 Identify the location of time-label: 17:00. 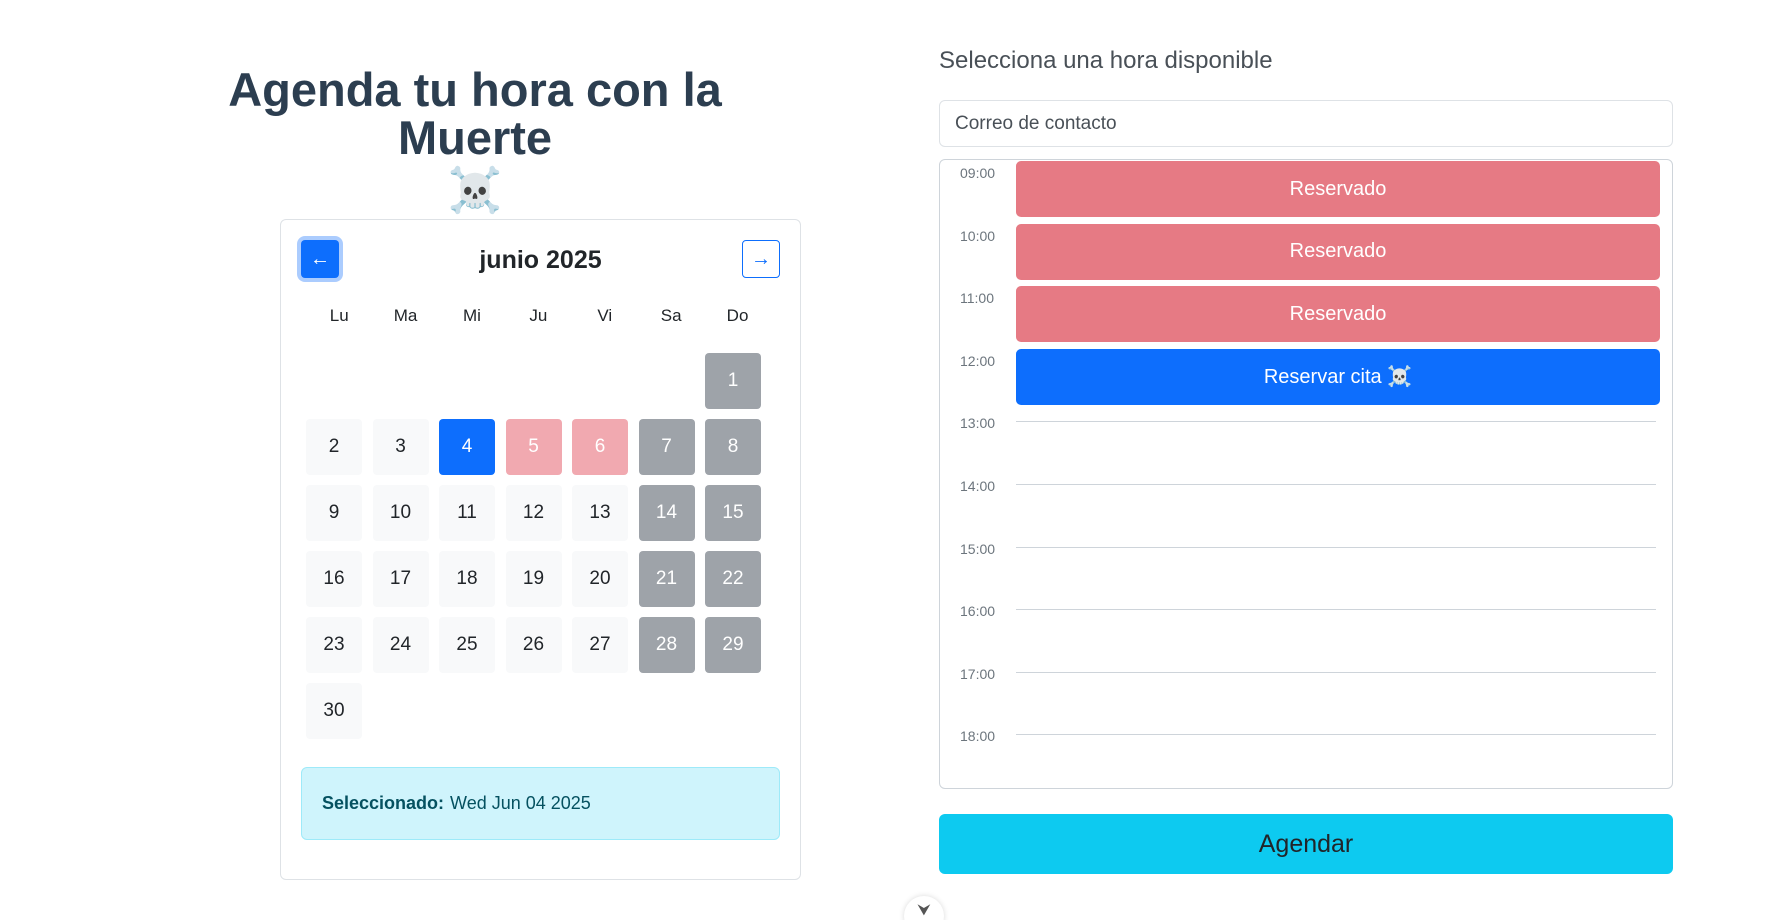
(978, 673).